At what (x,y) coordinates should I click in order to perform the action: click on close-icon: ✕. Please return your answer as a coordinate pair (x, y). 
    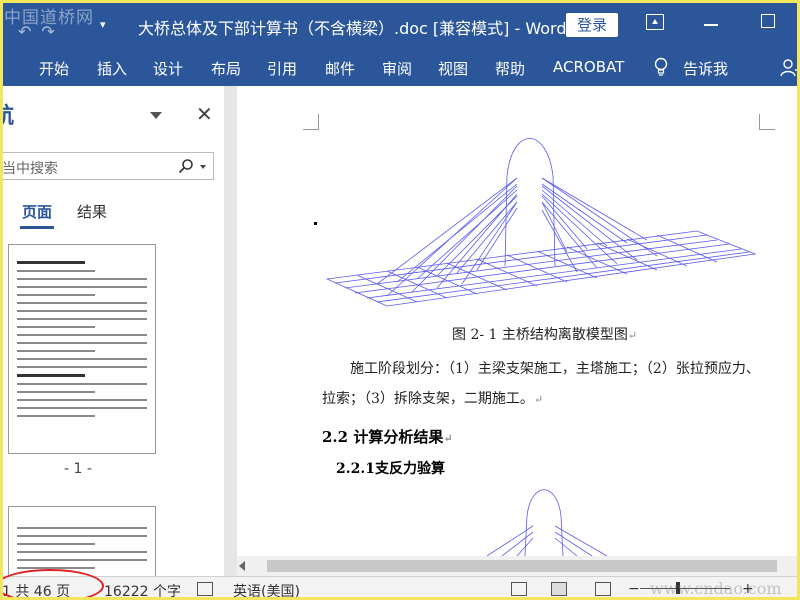
    Looking at the image, I should click on (204, 114).